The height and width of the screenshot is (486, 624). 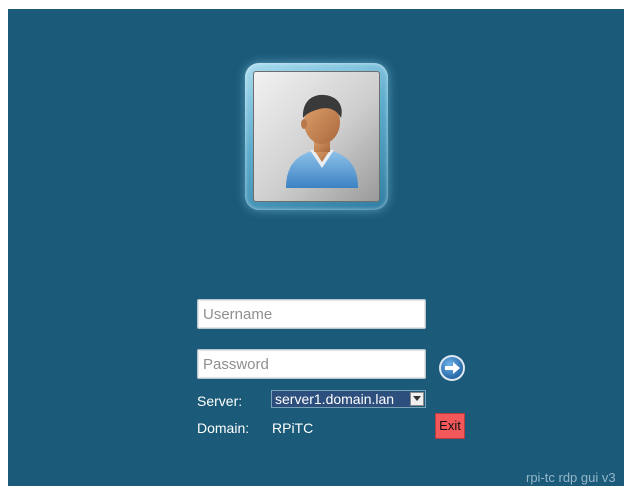 I want to click on server-select: server1.domain.lan, so click(x=348, y=399).